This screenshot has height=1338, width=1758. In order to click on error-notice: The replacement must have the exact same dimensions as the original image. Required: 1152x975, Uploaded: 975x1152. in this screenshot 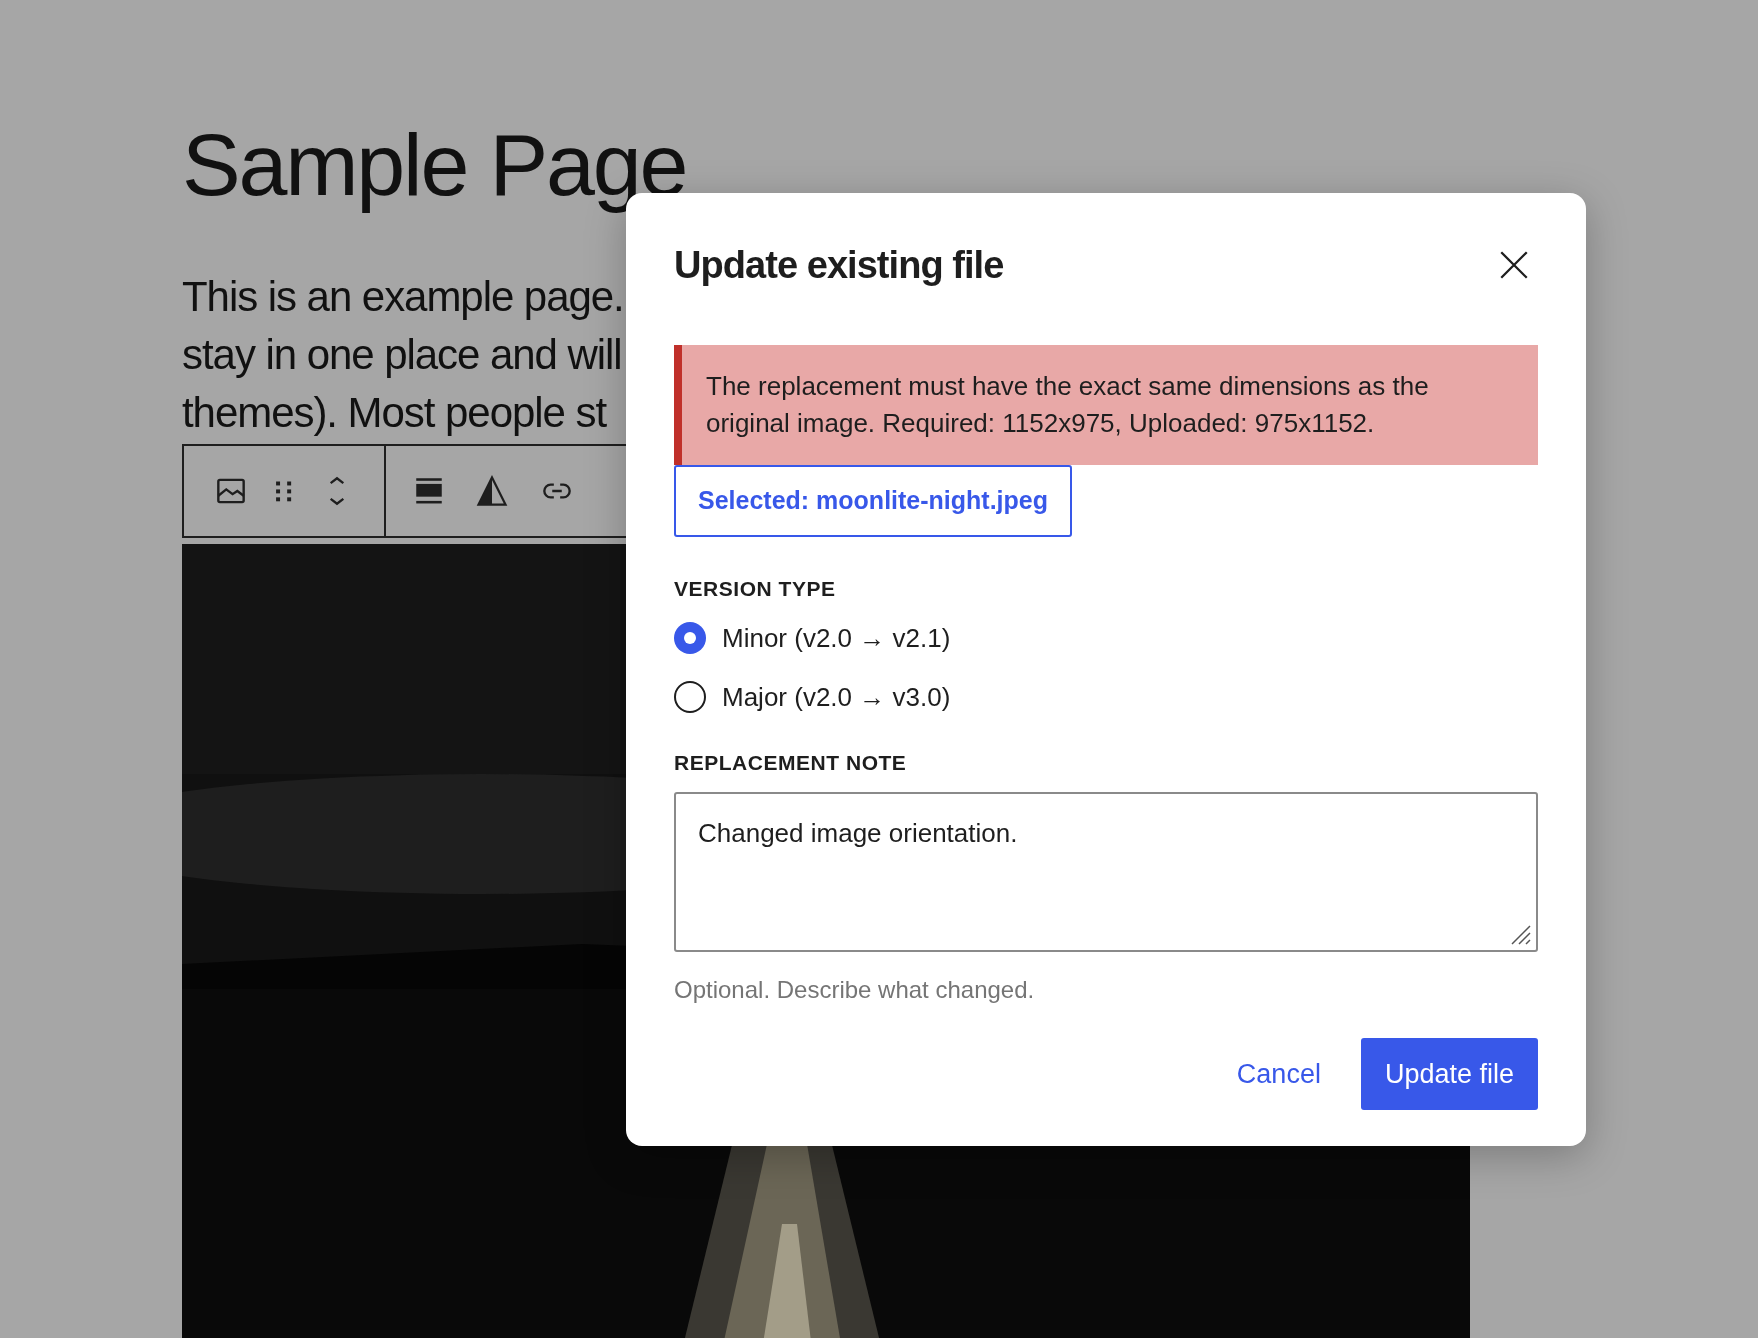, I will do `click(1106, 405)`.